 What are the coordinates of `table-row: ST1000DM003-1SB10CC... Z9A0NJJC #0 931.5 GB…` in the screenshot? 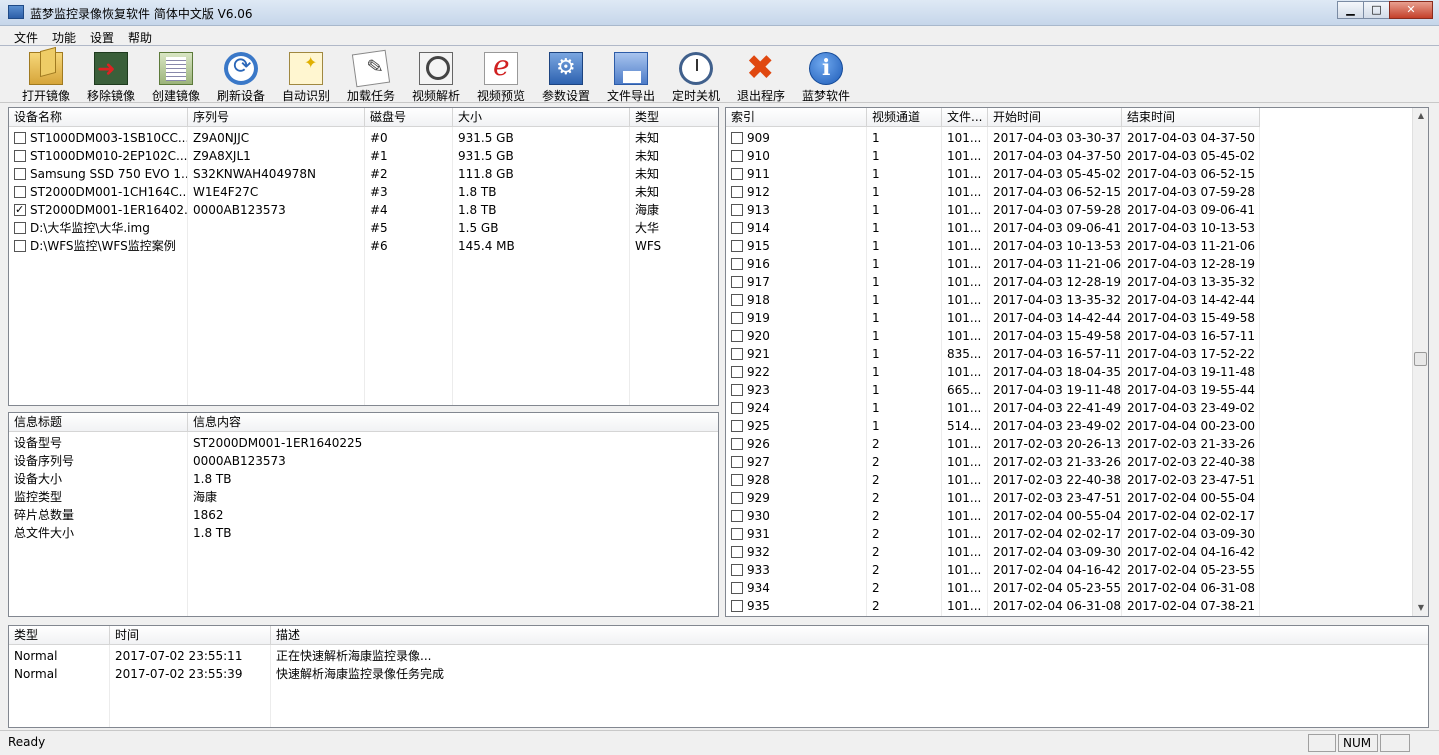 It's located at (363, 138).